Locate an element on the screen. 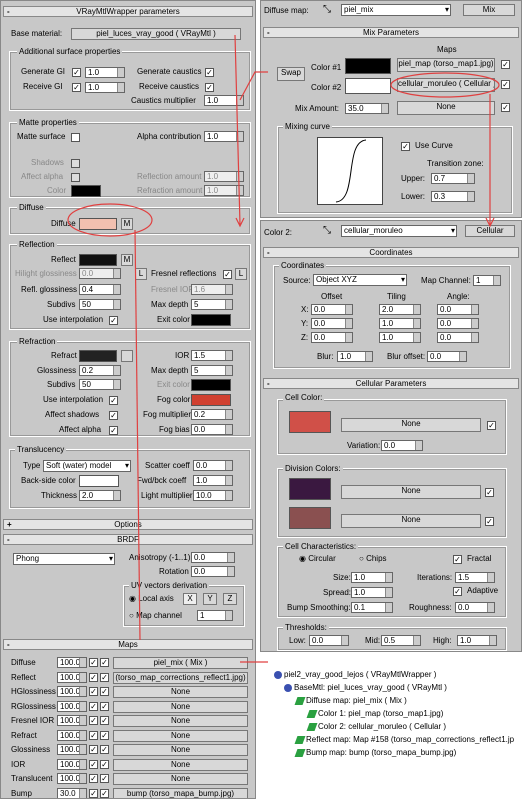 The width and height of the screenshot is (522, 799). tree-node-color1: Color 1: piel_map (torso_map1.jpg) is located at coordinates (374, 714).